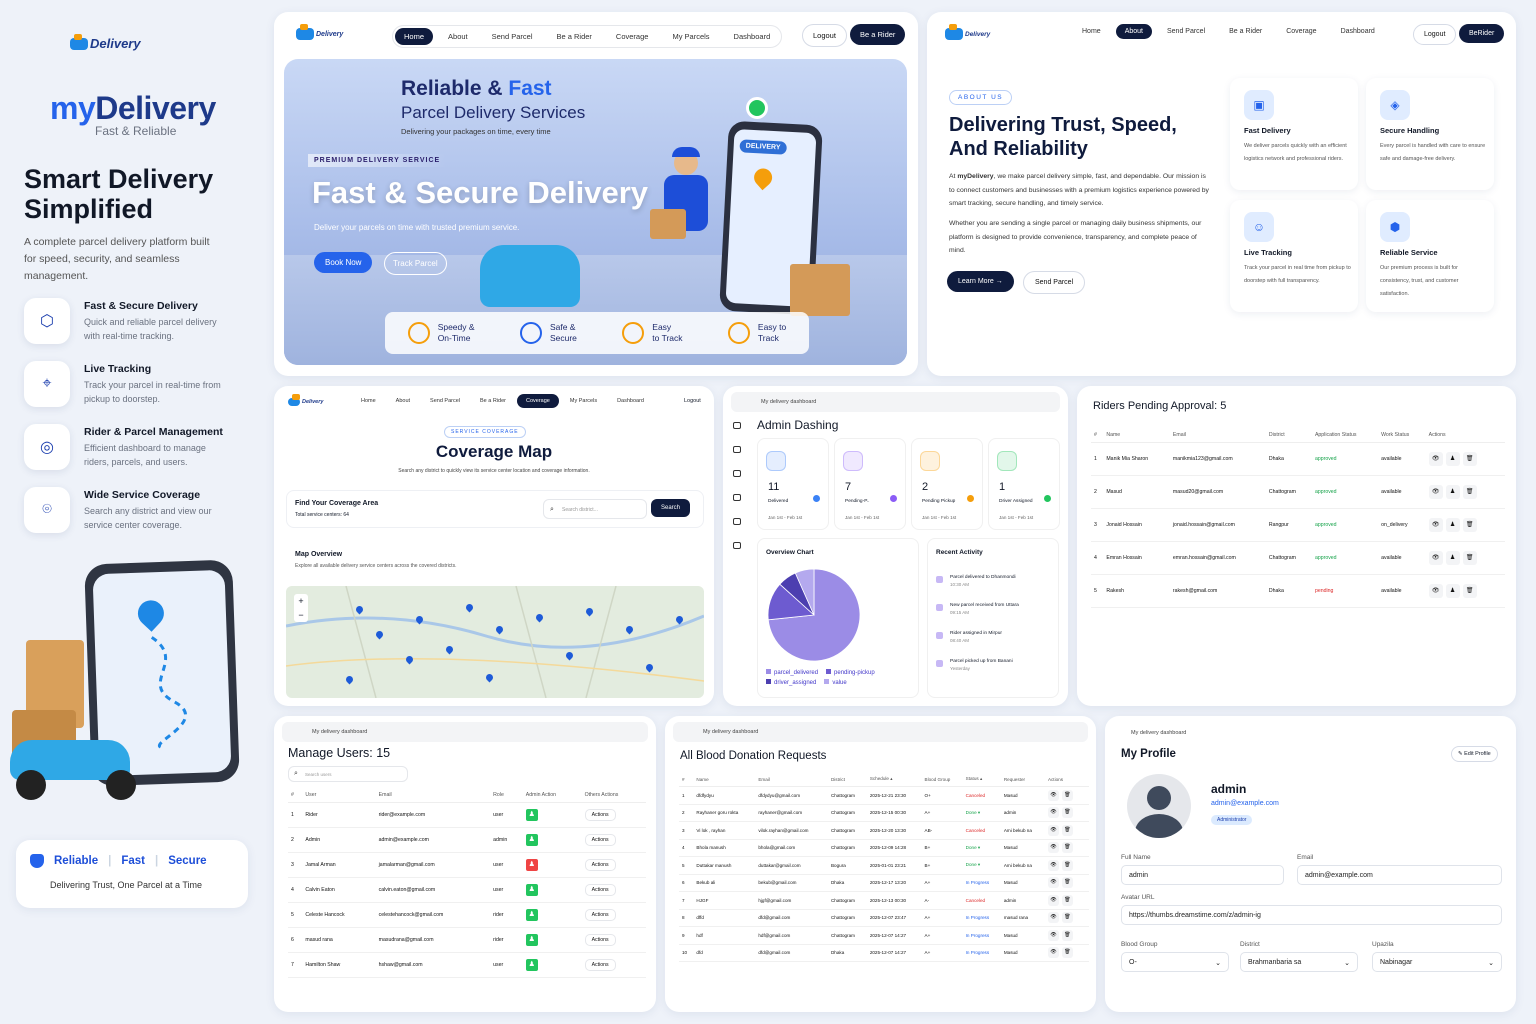  I want to click on avatar-url-field: https://thumbs.dreamstime.com/z/admin-ig, so click(1311, 915).